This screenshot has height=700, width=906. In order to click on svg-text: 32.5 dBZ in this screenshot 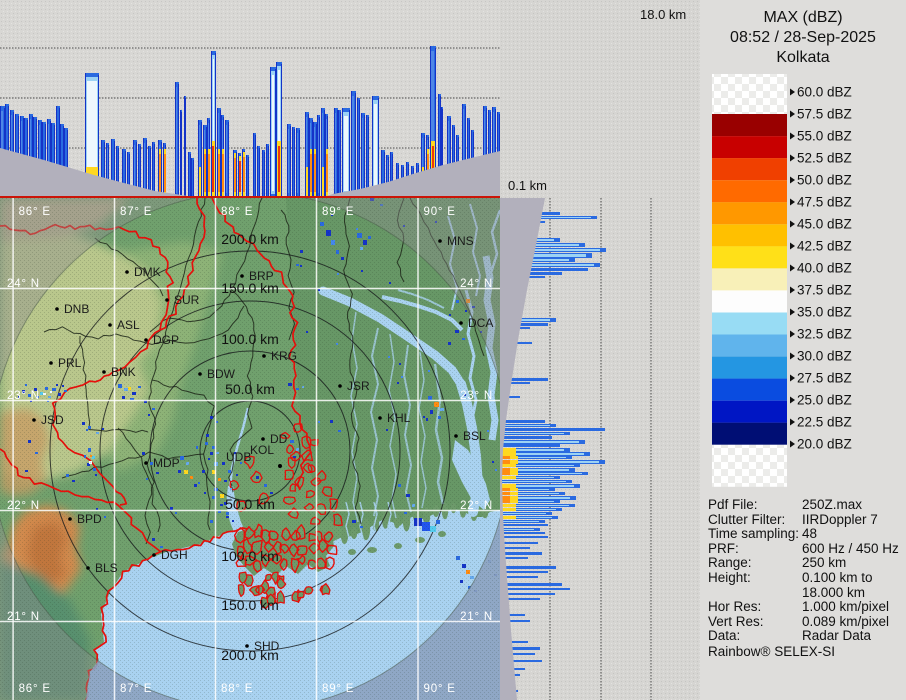, I will do `click(824, 334)`.